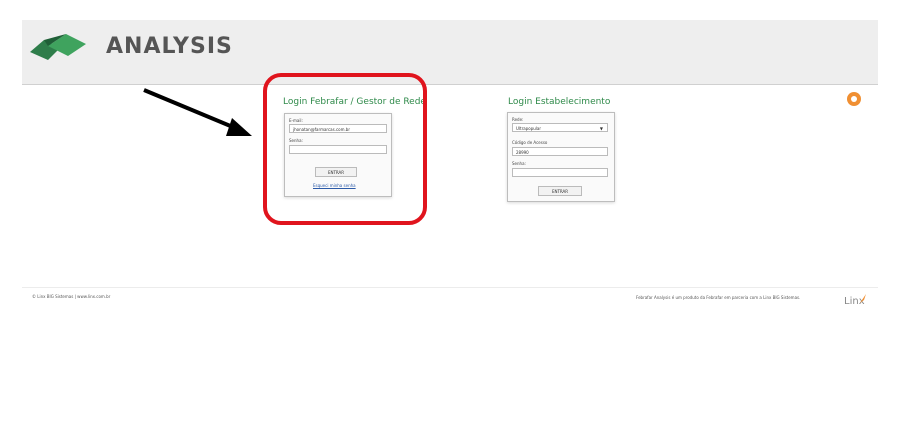 The height and width of the screenshot is (421, 898). I want to click on linx-logo-mark-icon, so click(863, 298).